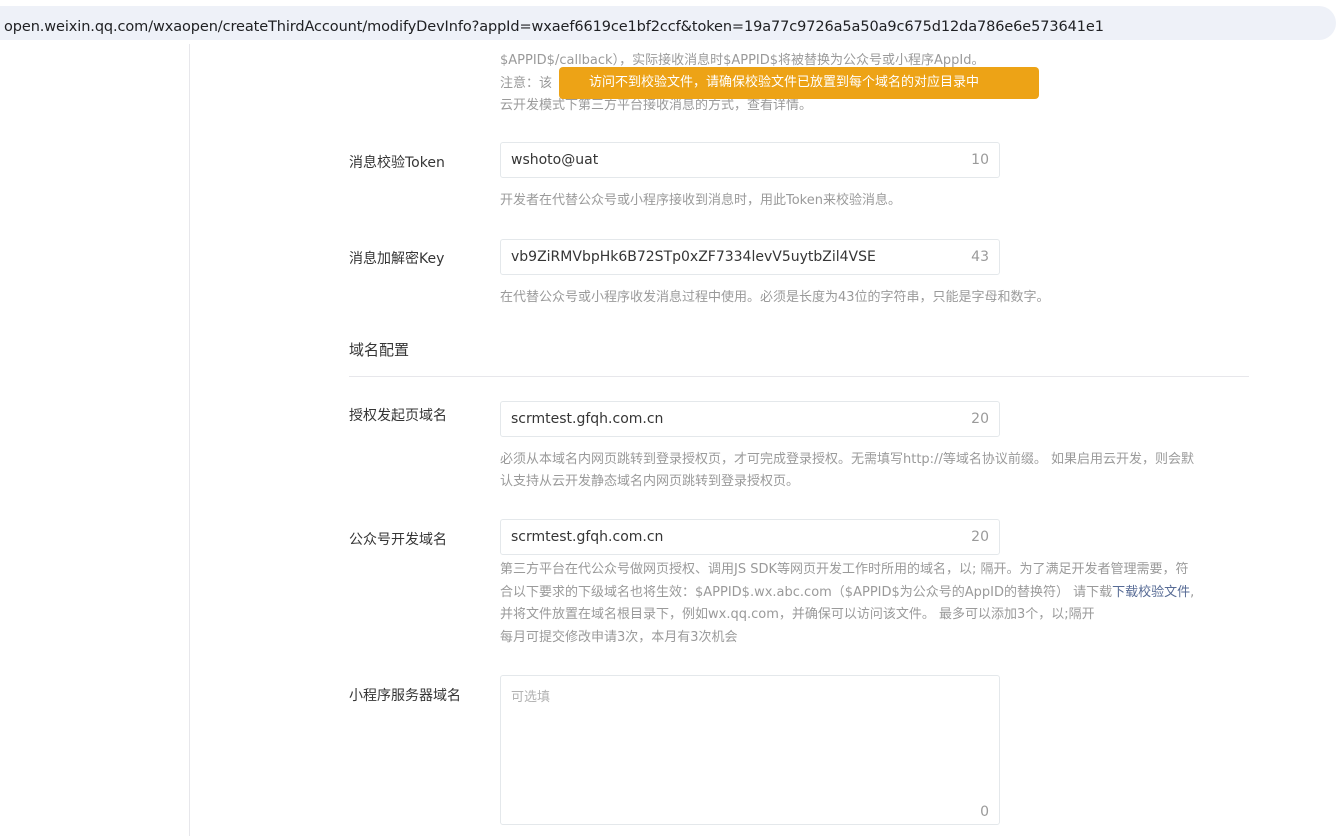  I want to click on auth-domain-char-count: 20, so click(980, 419).